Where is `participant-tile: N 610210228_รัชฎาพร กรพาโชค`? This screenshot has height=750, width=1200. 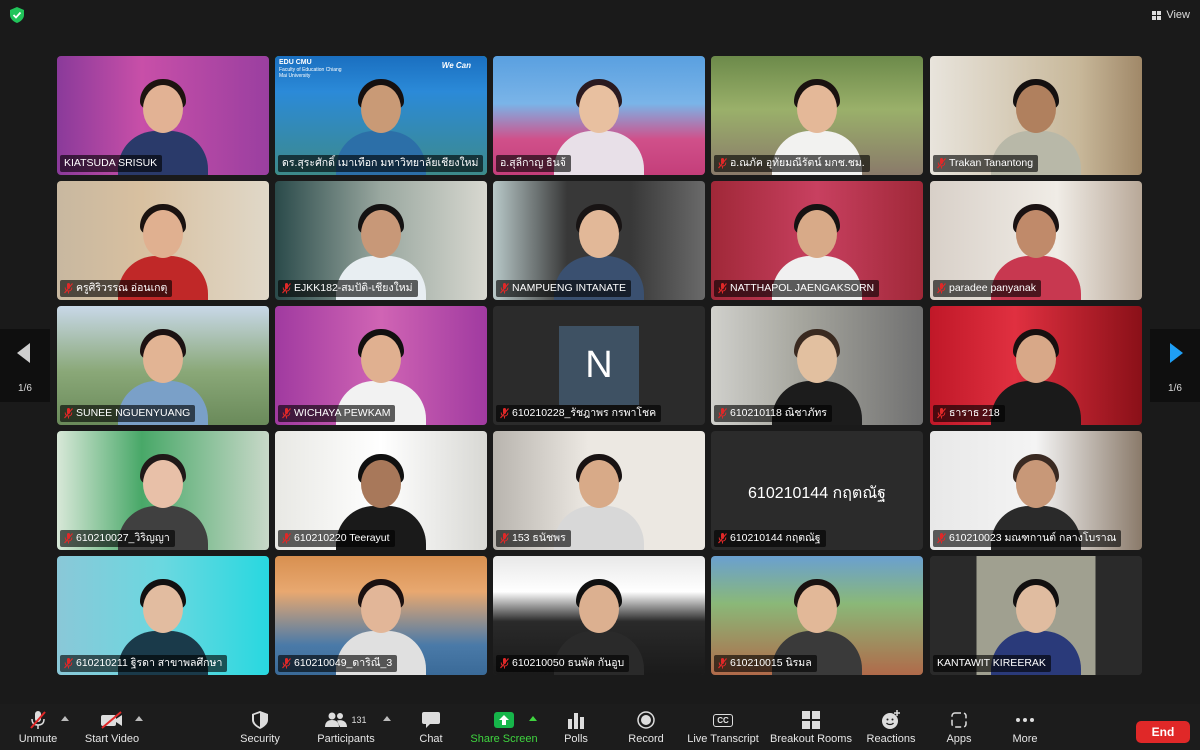
participant-tile: N 610210228_รัชฎาพร กรพาโชค is located at coordinates (599, 365).